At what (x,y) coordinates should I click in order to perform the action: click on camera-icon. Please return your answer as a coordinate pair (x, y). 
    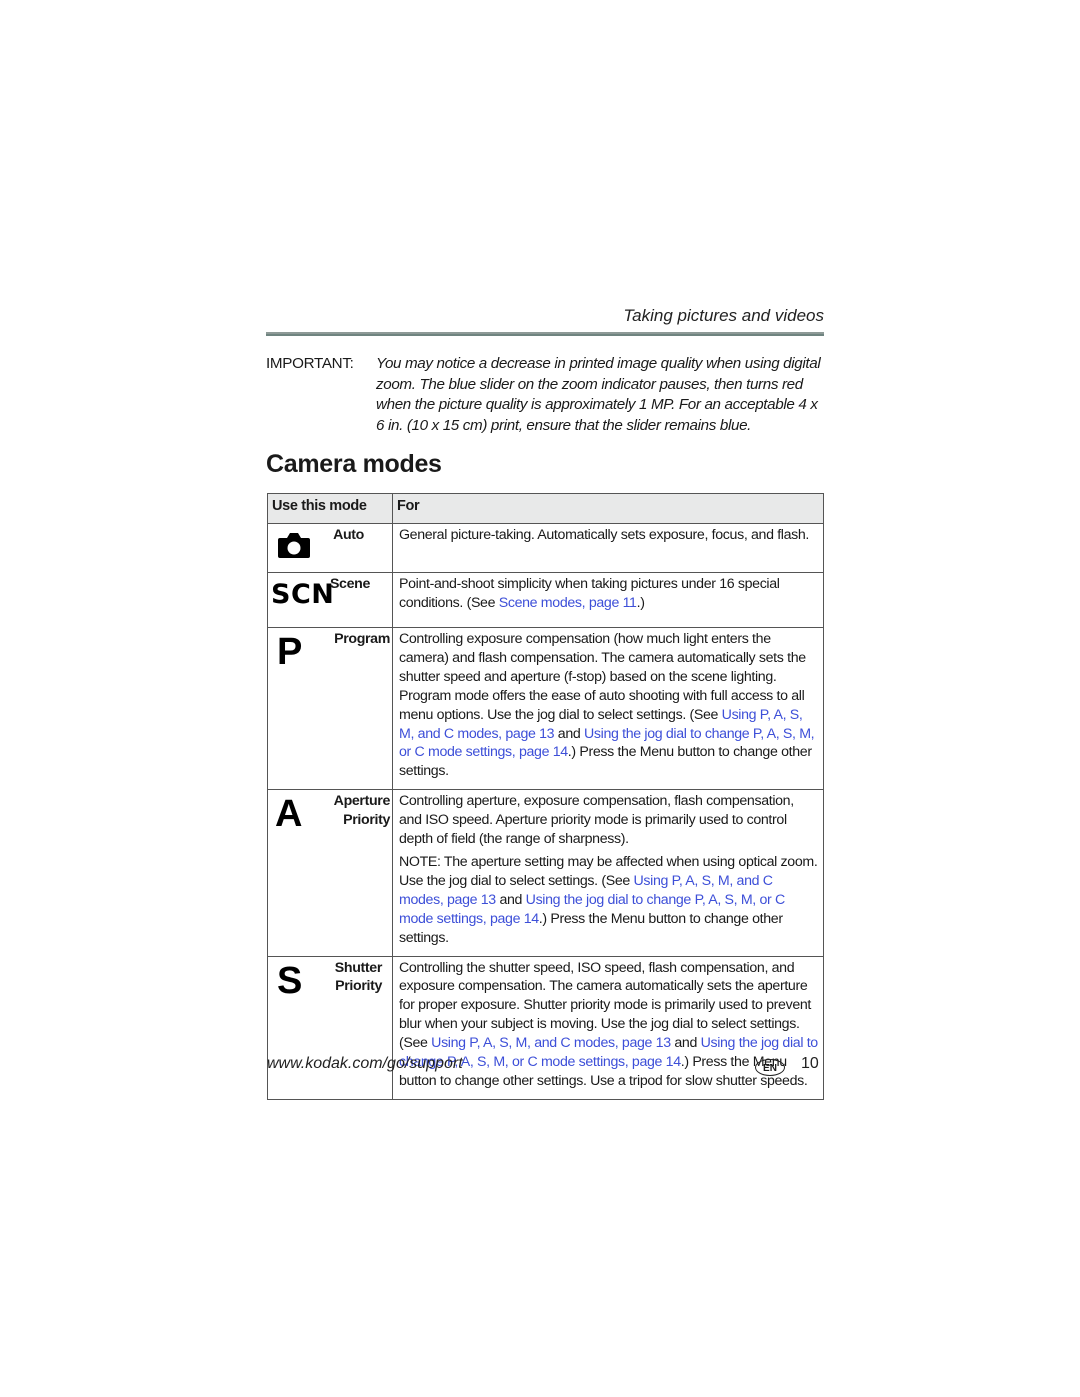
    Looking at the image, I should click on (294, 545).